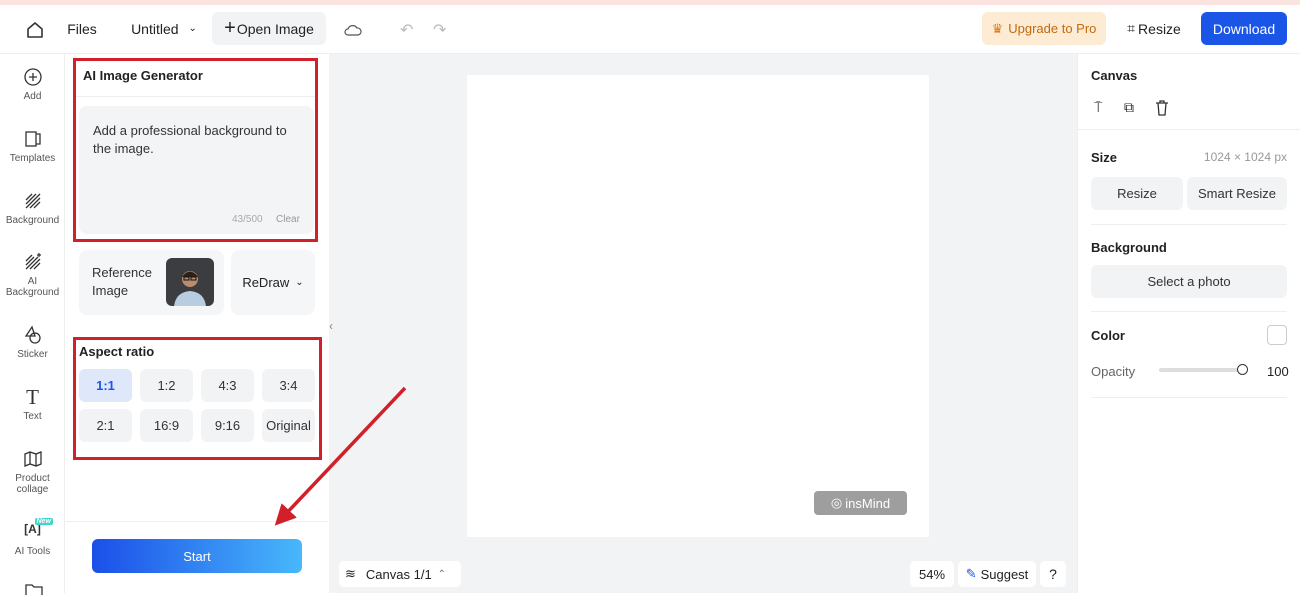 Image resolution: width=1300 pixels, height=595 pixels. What do you see at coordinates (143, 75) in the screenshot?
I see `panel-title: AI Image Generator` at bounding box center [143, 75].